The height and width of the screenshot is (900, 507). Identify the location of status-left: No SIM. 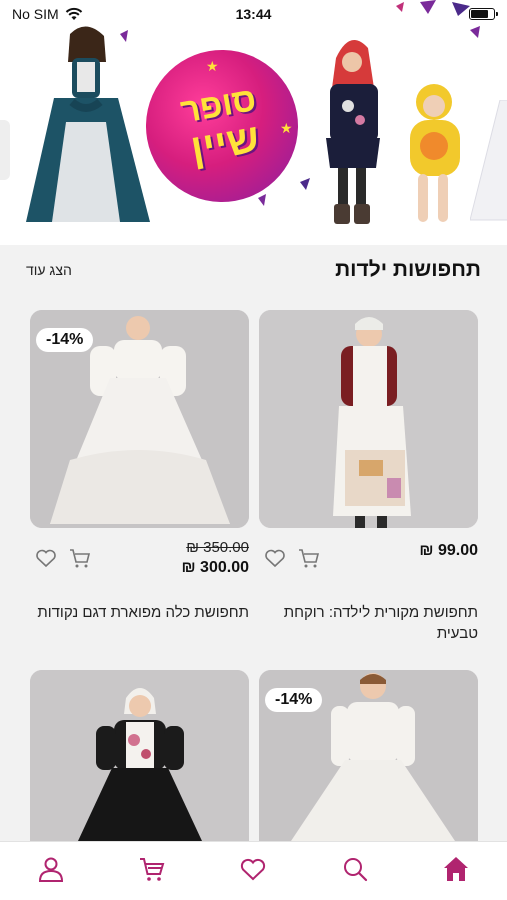
(47, 14).